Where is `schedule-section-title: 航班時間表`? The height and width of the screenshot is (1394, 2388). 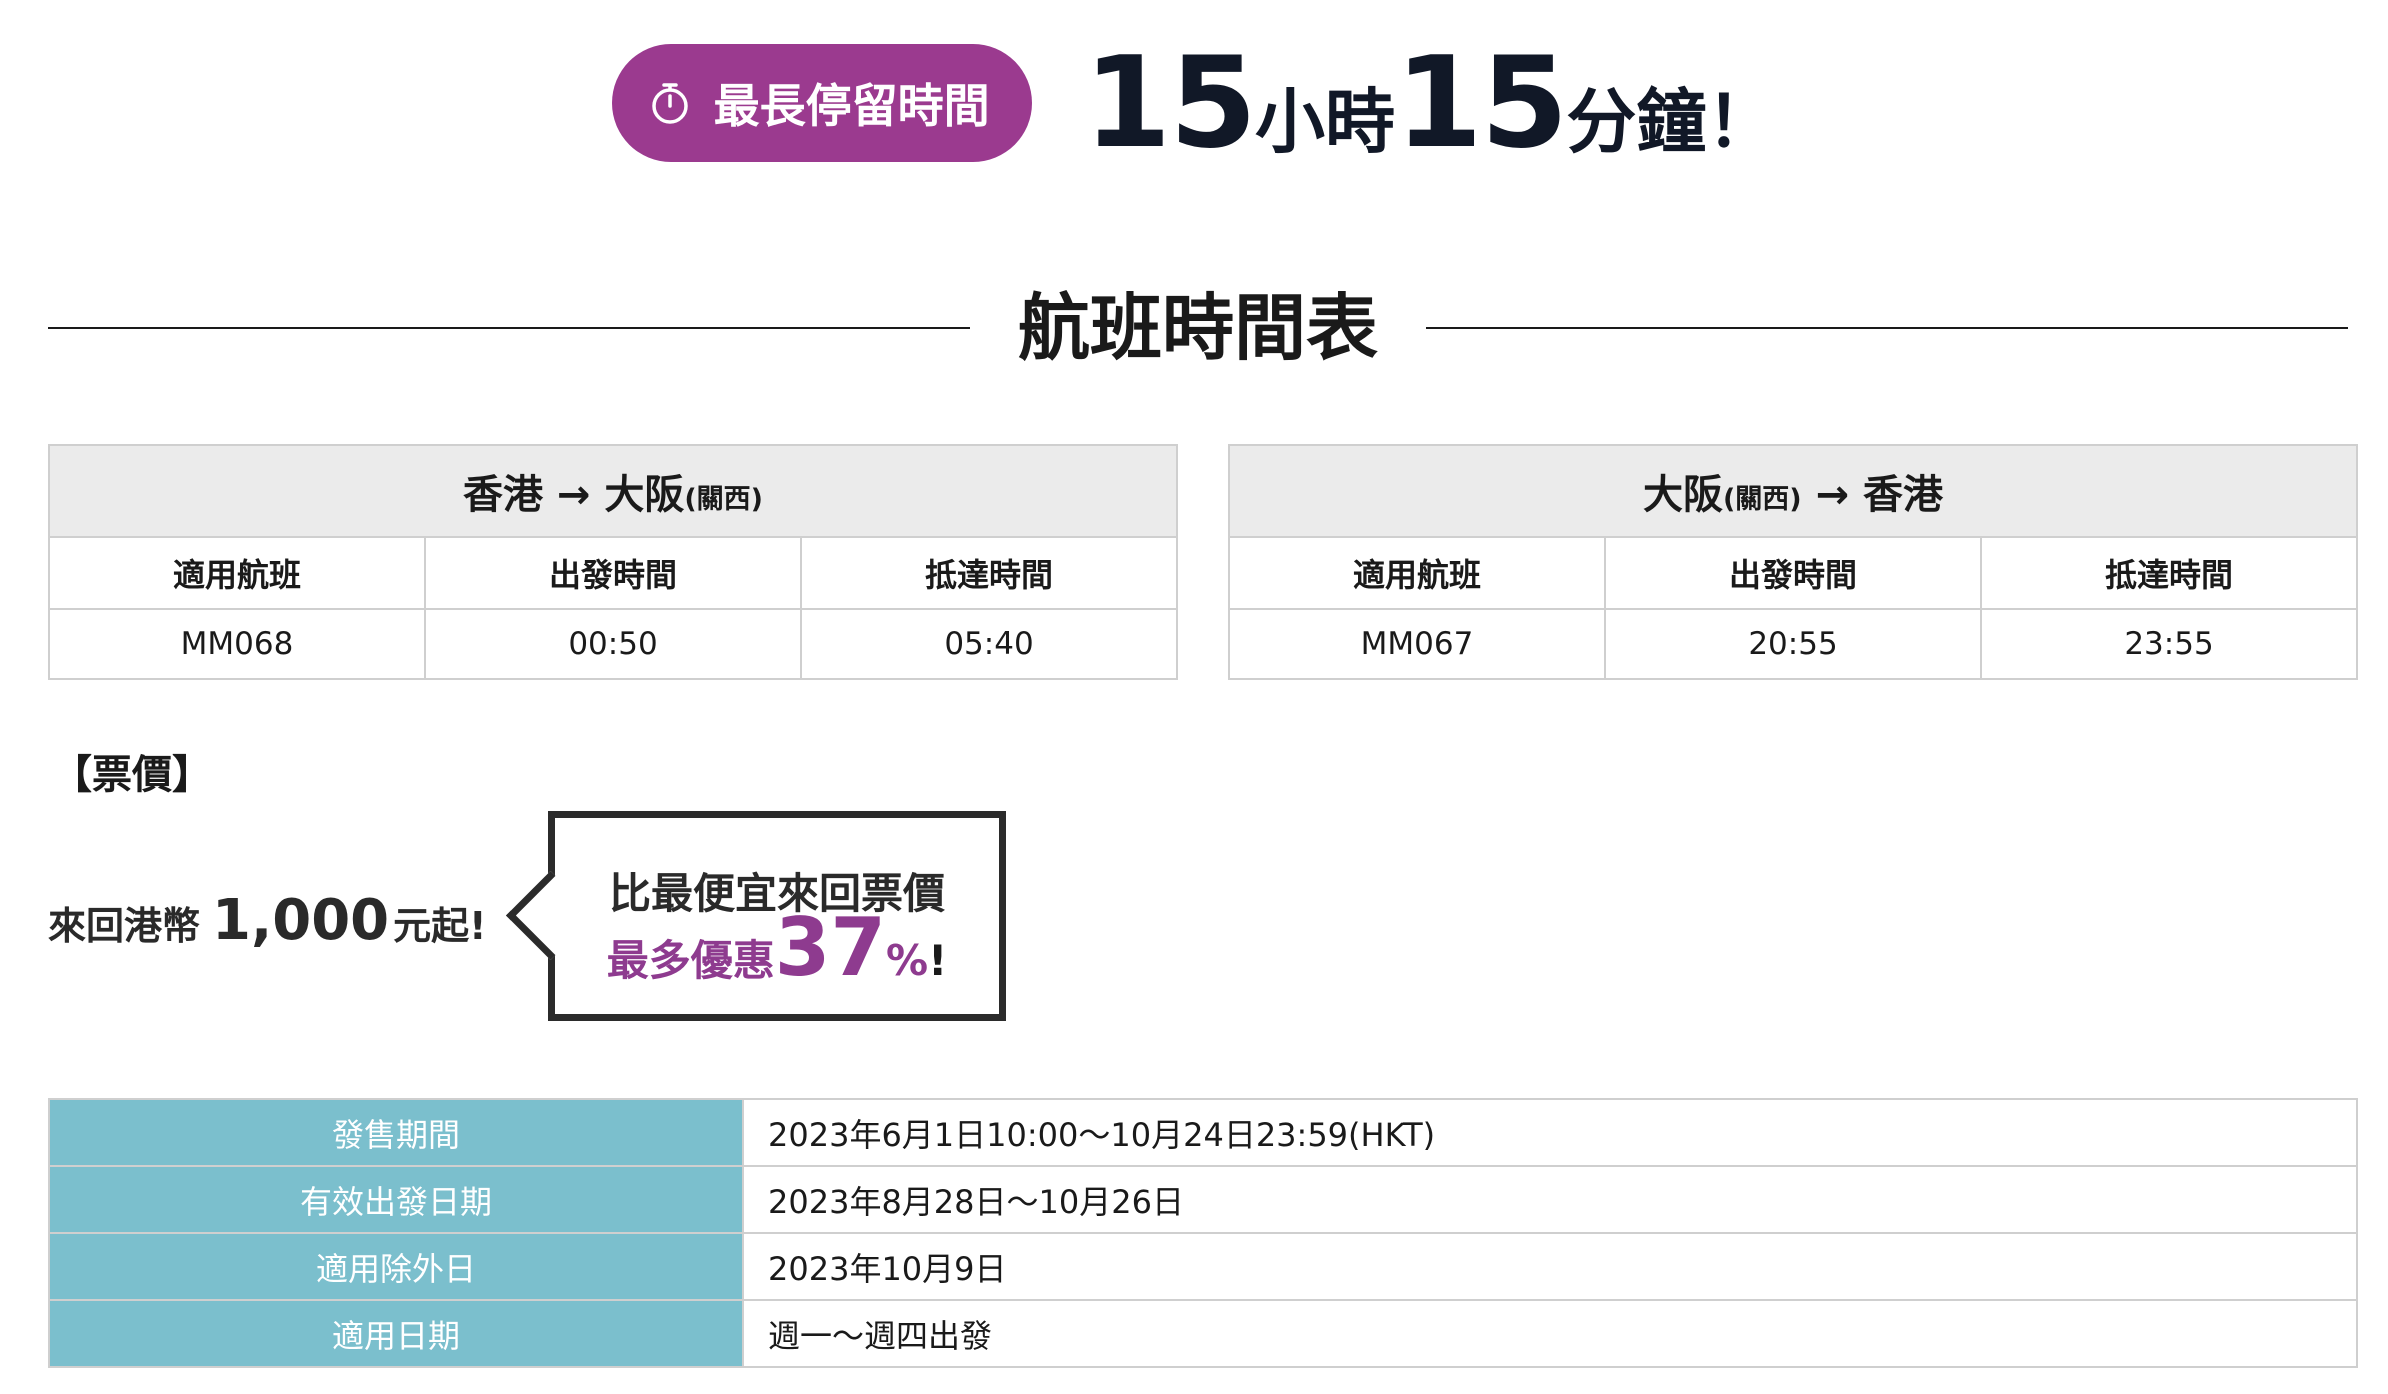 schedule-section-title: 航班時間表 is located at coordinates (1198, 328).